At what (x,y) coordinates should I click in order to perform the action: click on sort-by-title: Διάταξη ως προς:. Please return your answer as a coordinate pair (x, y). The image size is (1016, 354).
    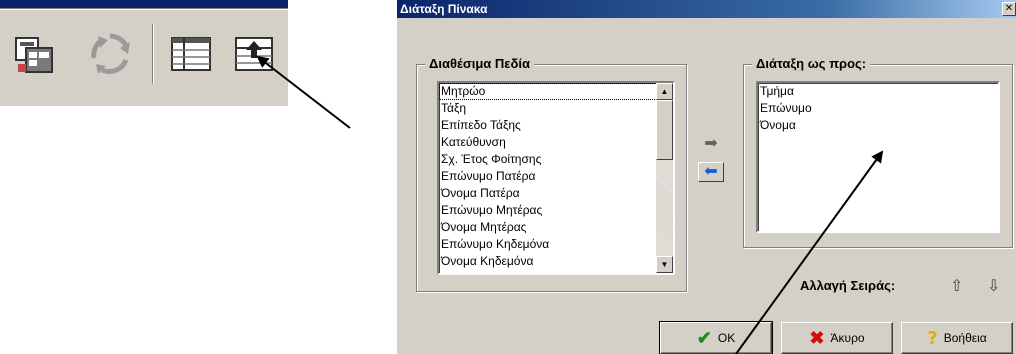
    Looking at the image, I should click on (811, 63).